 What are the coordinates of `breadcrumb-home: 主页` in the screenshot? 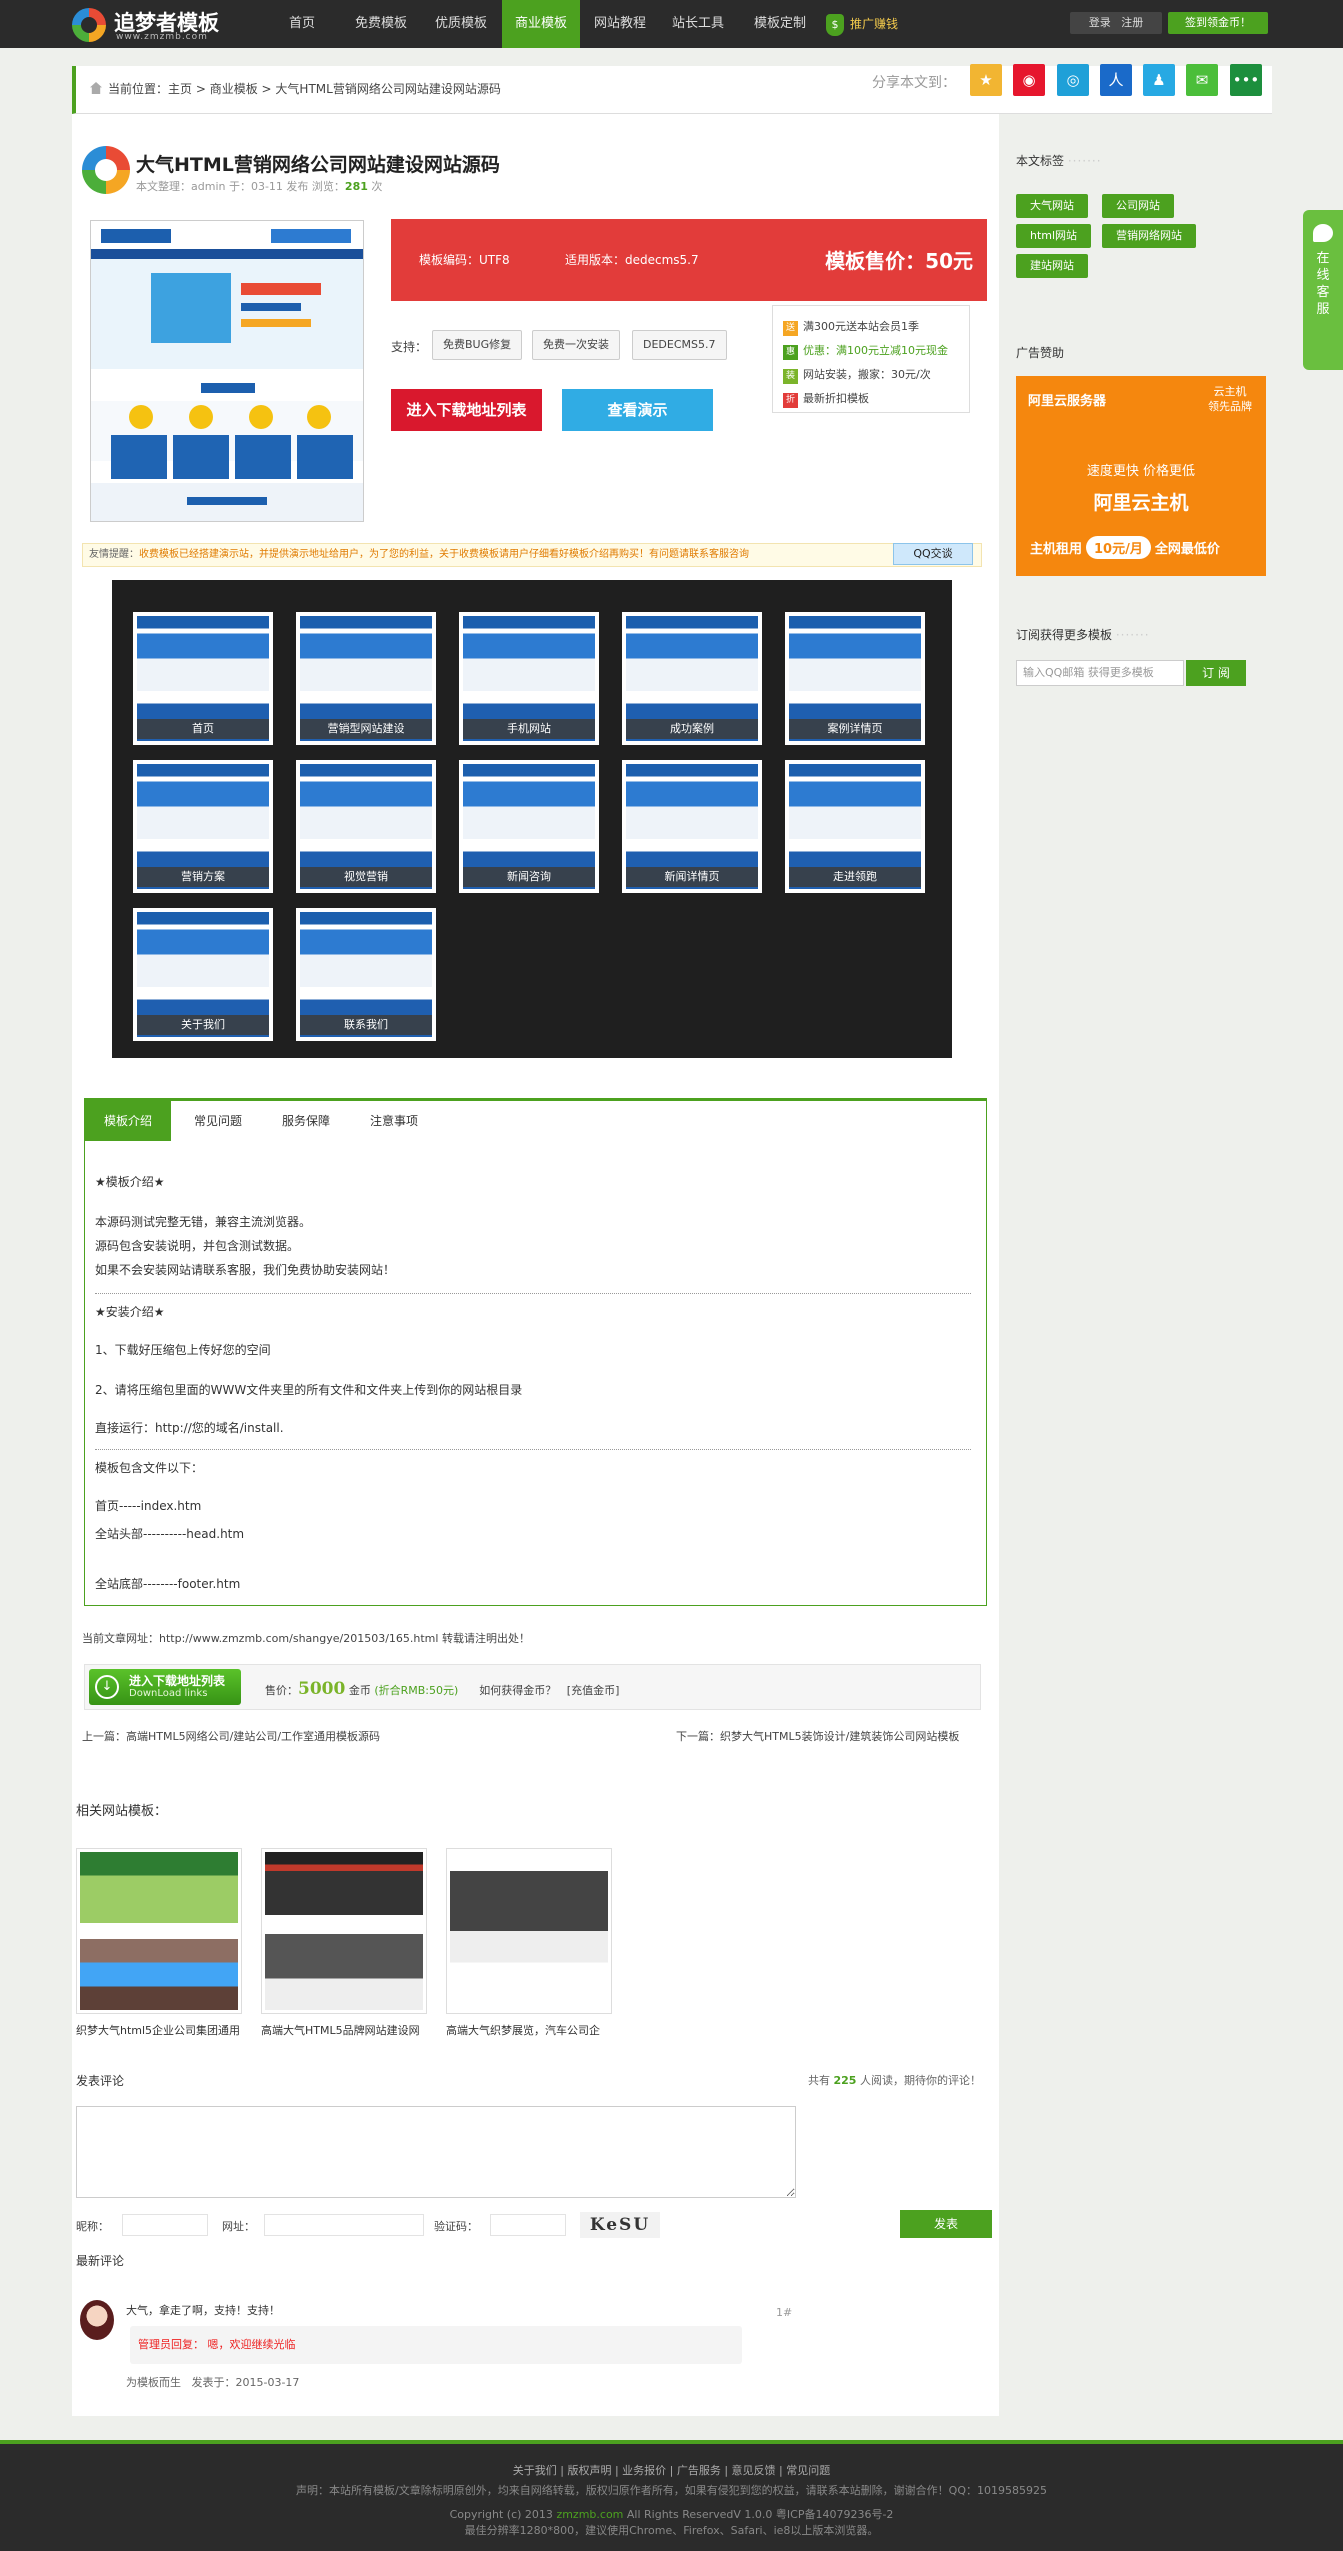 It's located at (180, 89).